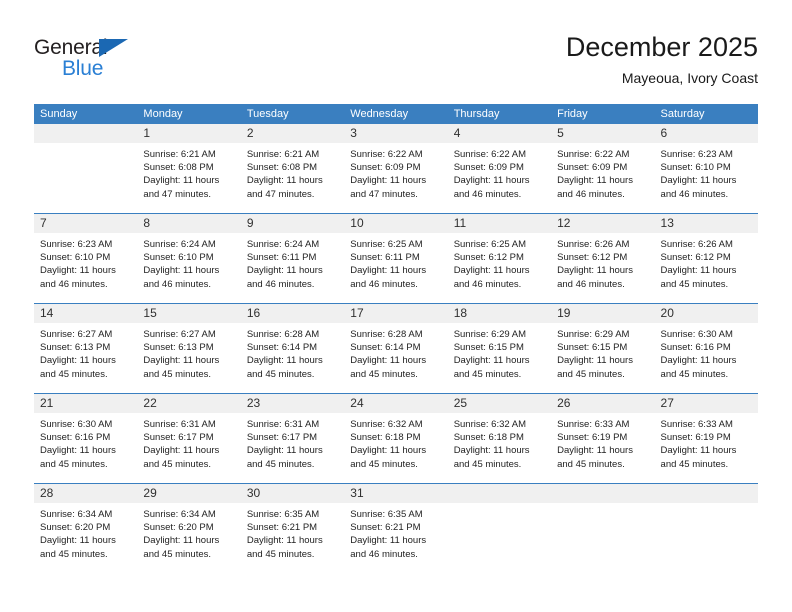 This screenshot has width=792, height=612. Describe the element at coordinates (144, 64) in the screenshot. I see `general-blue-logo: General Blue` at that location.